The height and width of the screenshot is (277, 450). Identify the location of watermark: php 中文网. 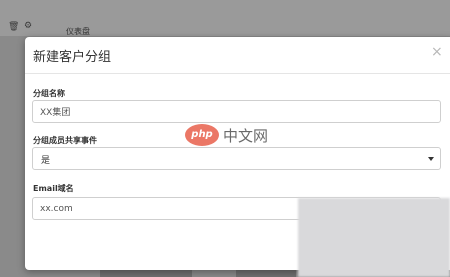
(240, 135).